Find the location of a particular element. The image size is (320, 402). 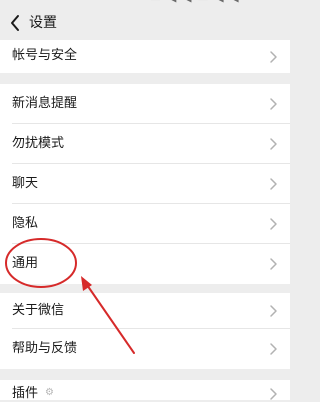

settings-item-label: 新消息提醒 is located at coordinates (45, 103).